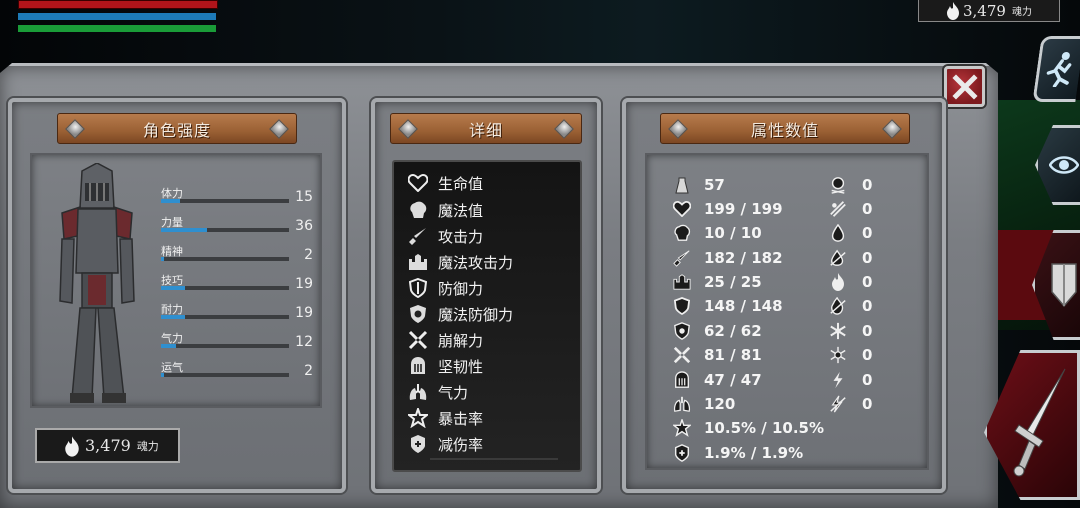 Image resolution: width=1080 pixels, height=508 pixels. Describe the element at coordinates (698, 185) in the screenshot. I see `attr-row-weight: 57` at that location.